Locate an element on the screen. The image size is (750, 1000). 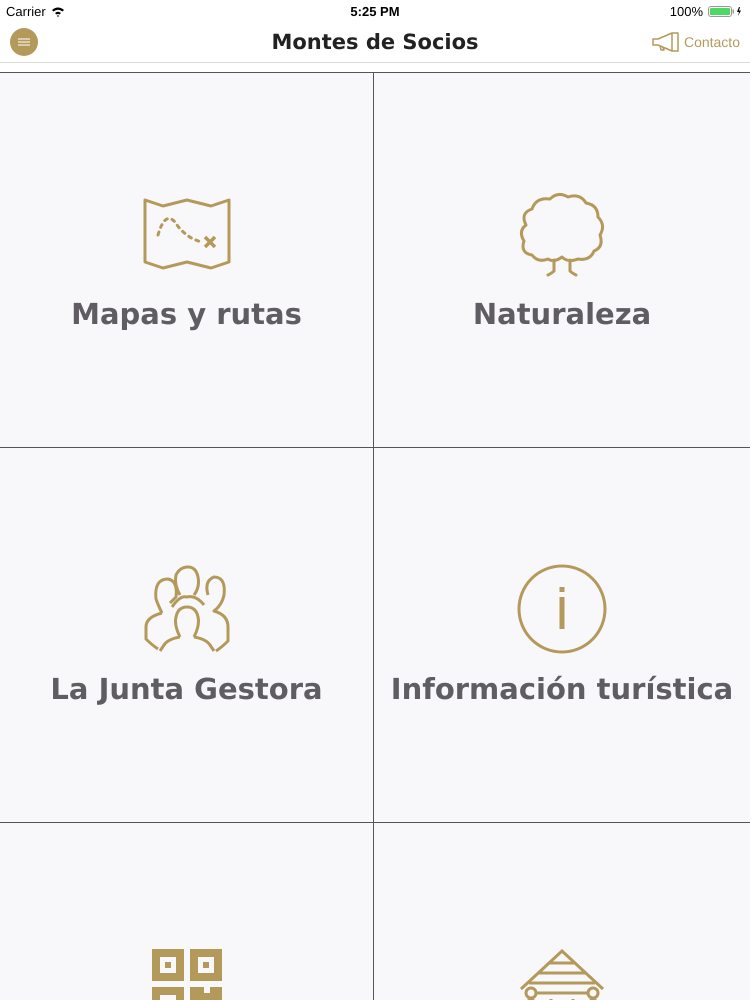
tile-label: La Junta Gestora is located at coordinates (186, 689).